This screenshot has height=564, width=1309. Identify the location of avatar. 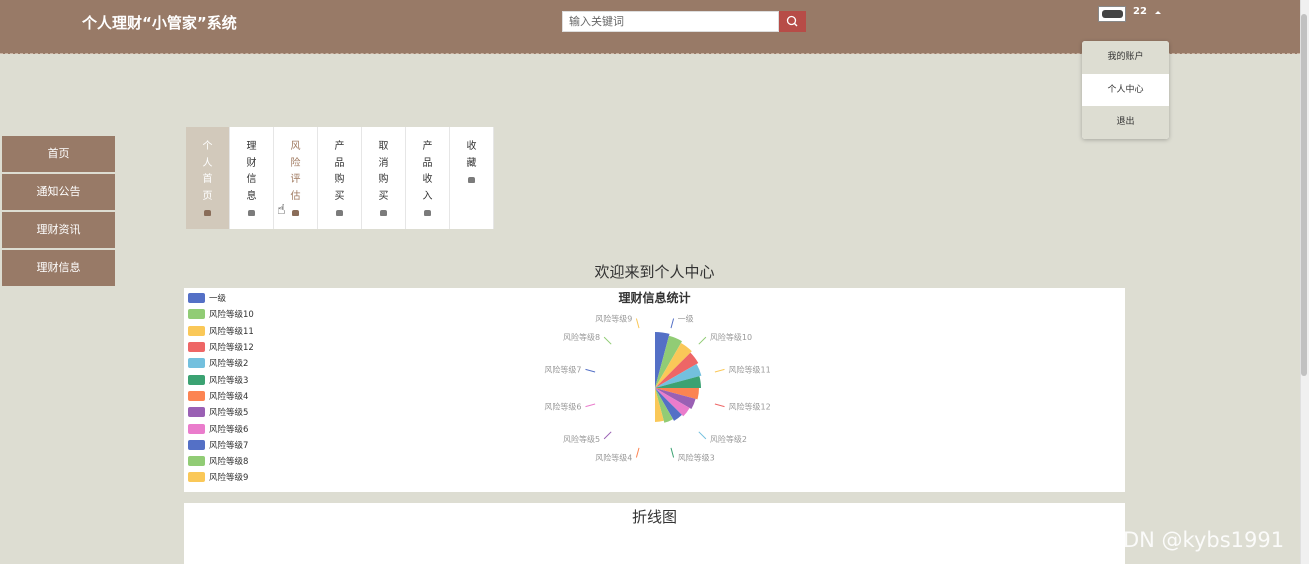
(1112, 14).